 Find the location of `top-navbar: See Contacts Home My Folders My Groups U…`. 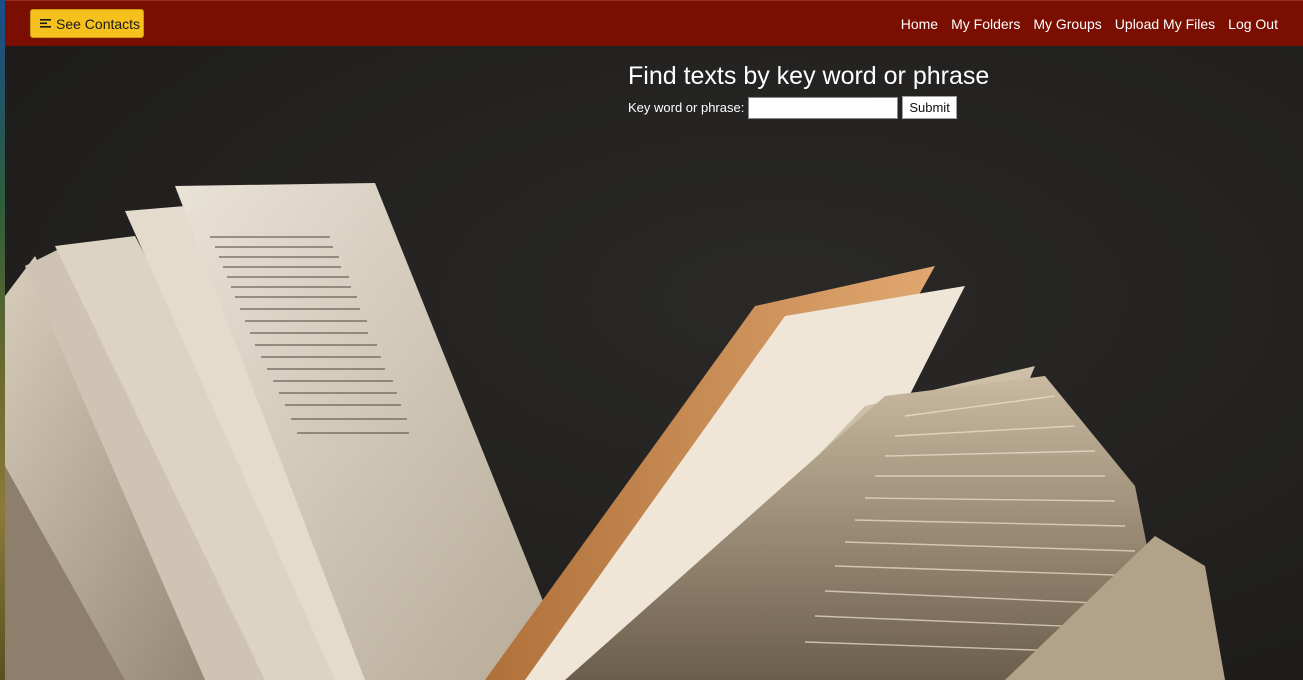

top-navbar: See Contacts Home My Folders My Groups U… is located at coordinates (654, 23).